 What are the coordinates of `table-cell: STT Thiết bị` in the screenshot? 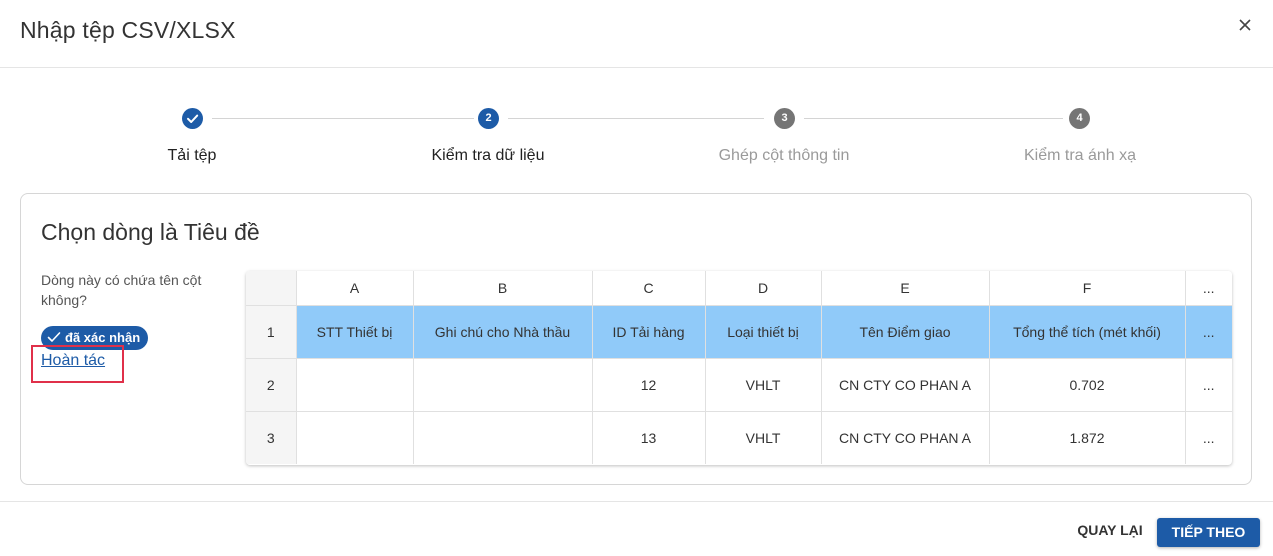 It's located at (355, 332).